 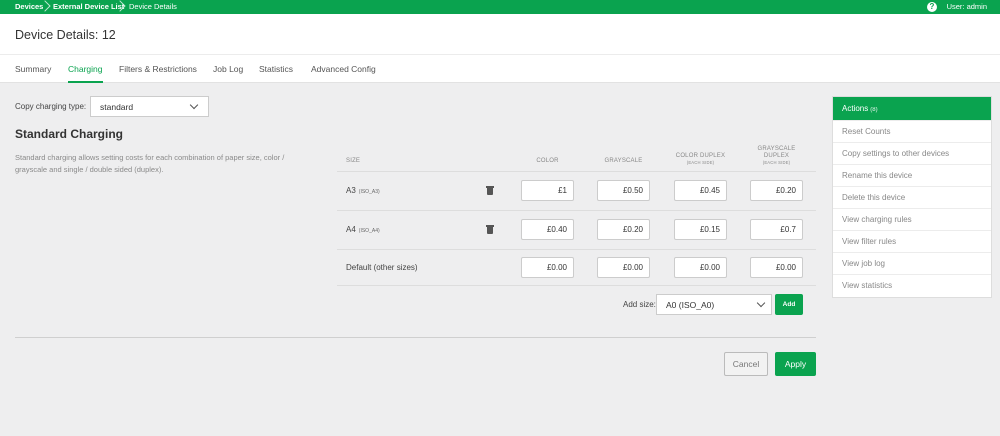 I want to click on action-reset-counts: Reset Counts, so click(x=912, y=131).